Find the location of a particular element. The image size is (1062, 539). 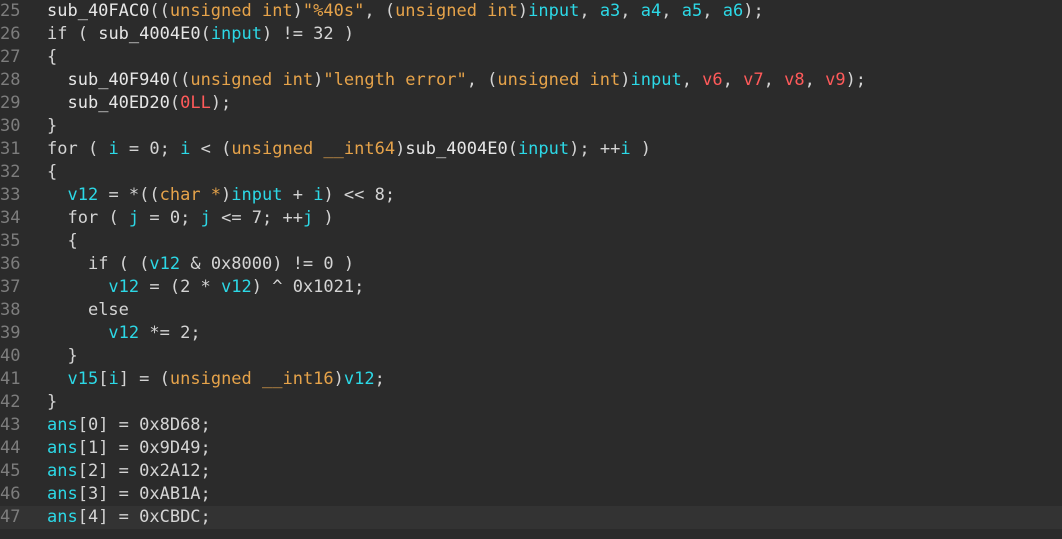

code-token: [3] = 0xAB1A; is located at coordinates (144, 494).